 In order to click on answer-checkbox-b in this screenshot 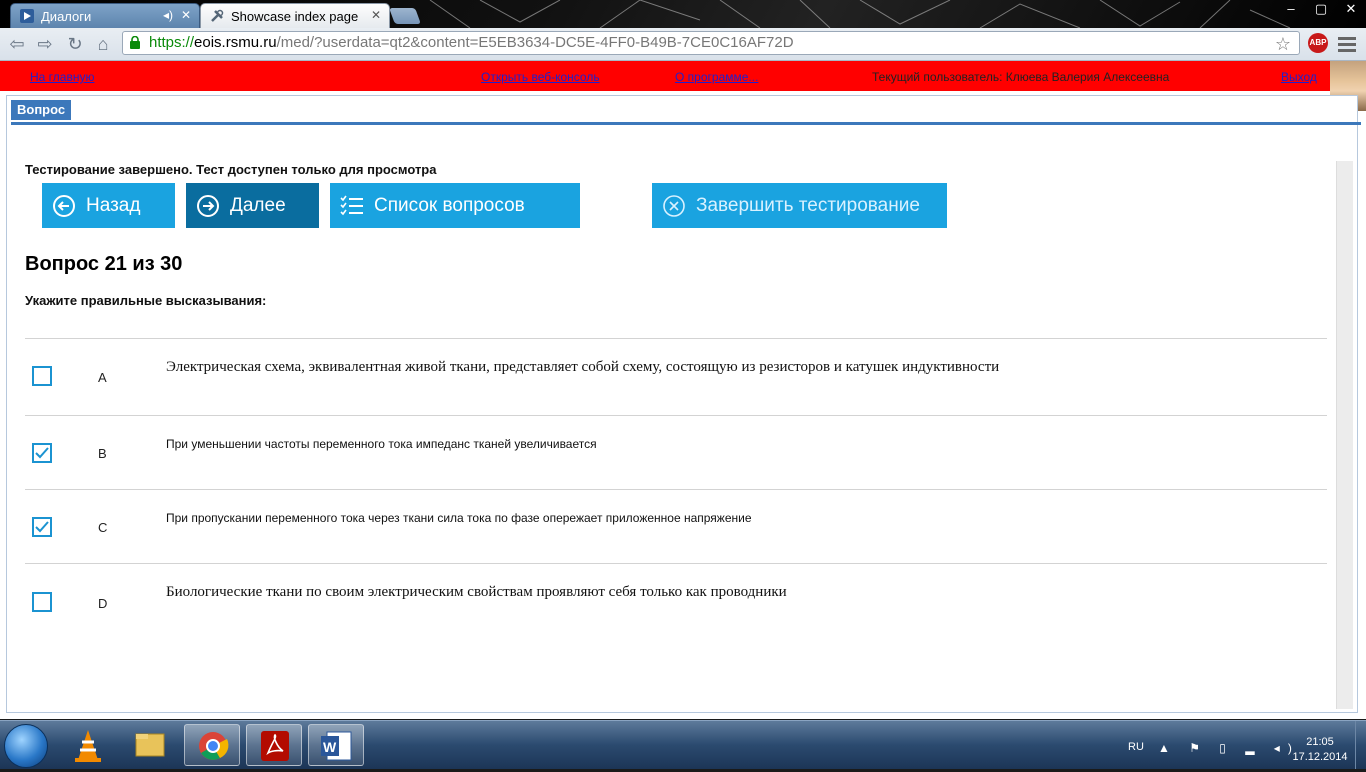, I will do `click(42, 453)`.